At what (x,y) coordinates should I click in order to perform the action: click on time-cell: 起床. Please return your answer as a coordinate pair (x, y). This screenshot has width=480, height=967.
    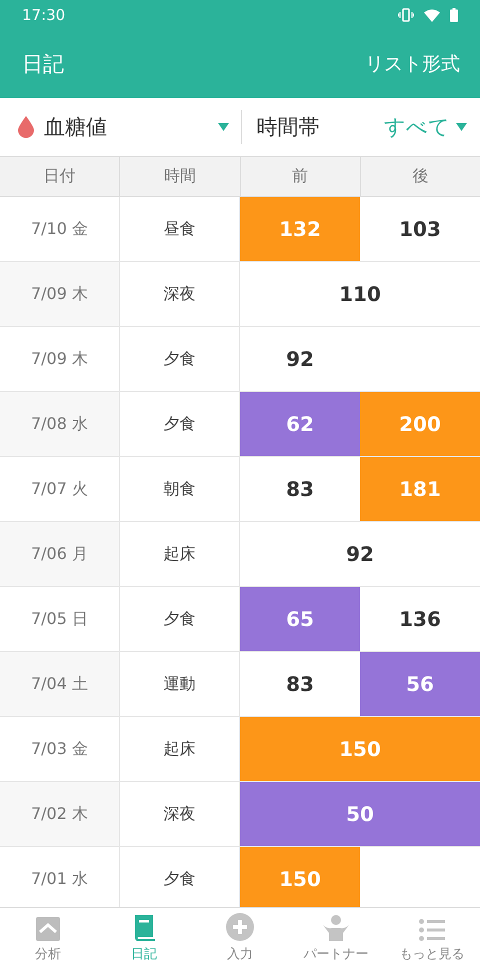
    Looking at the image, I should click on (180, 554).